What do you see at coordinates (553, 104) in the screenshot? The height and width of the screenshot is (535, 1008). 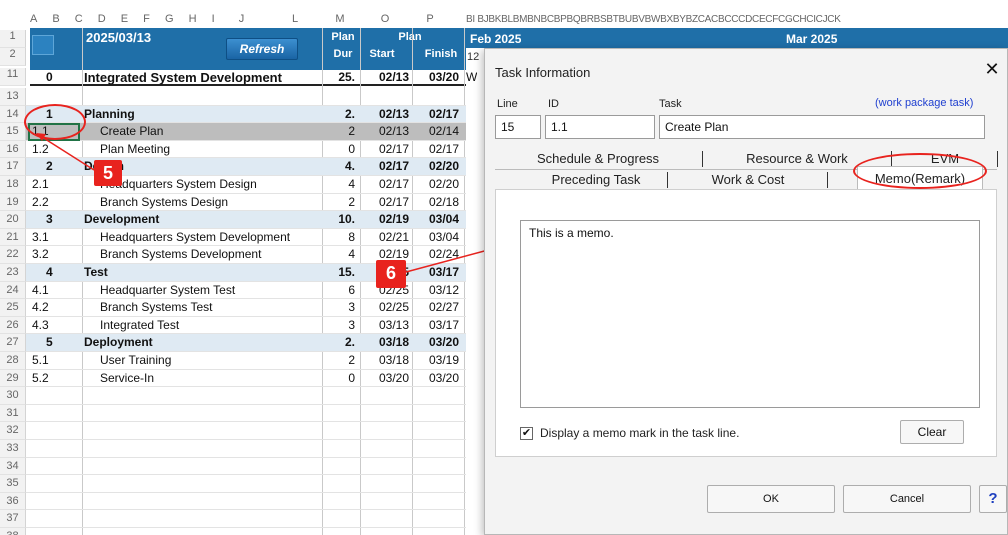 I see `id-label: ID` at bounding box center [553, 104].